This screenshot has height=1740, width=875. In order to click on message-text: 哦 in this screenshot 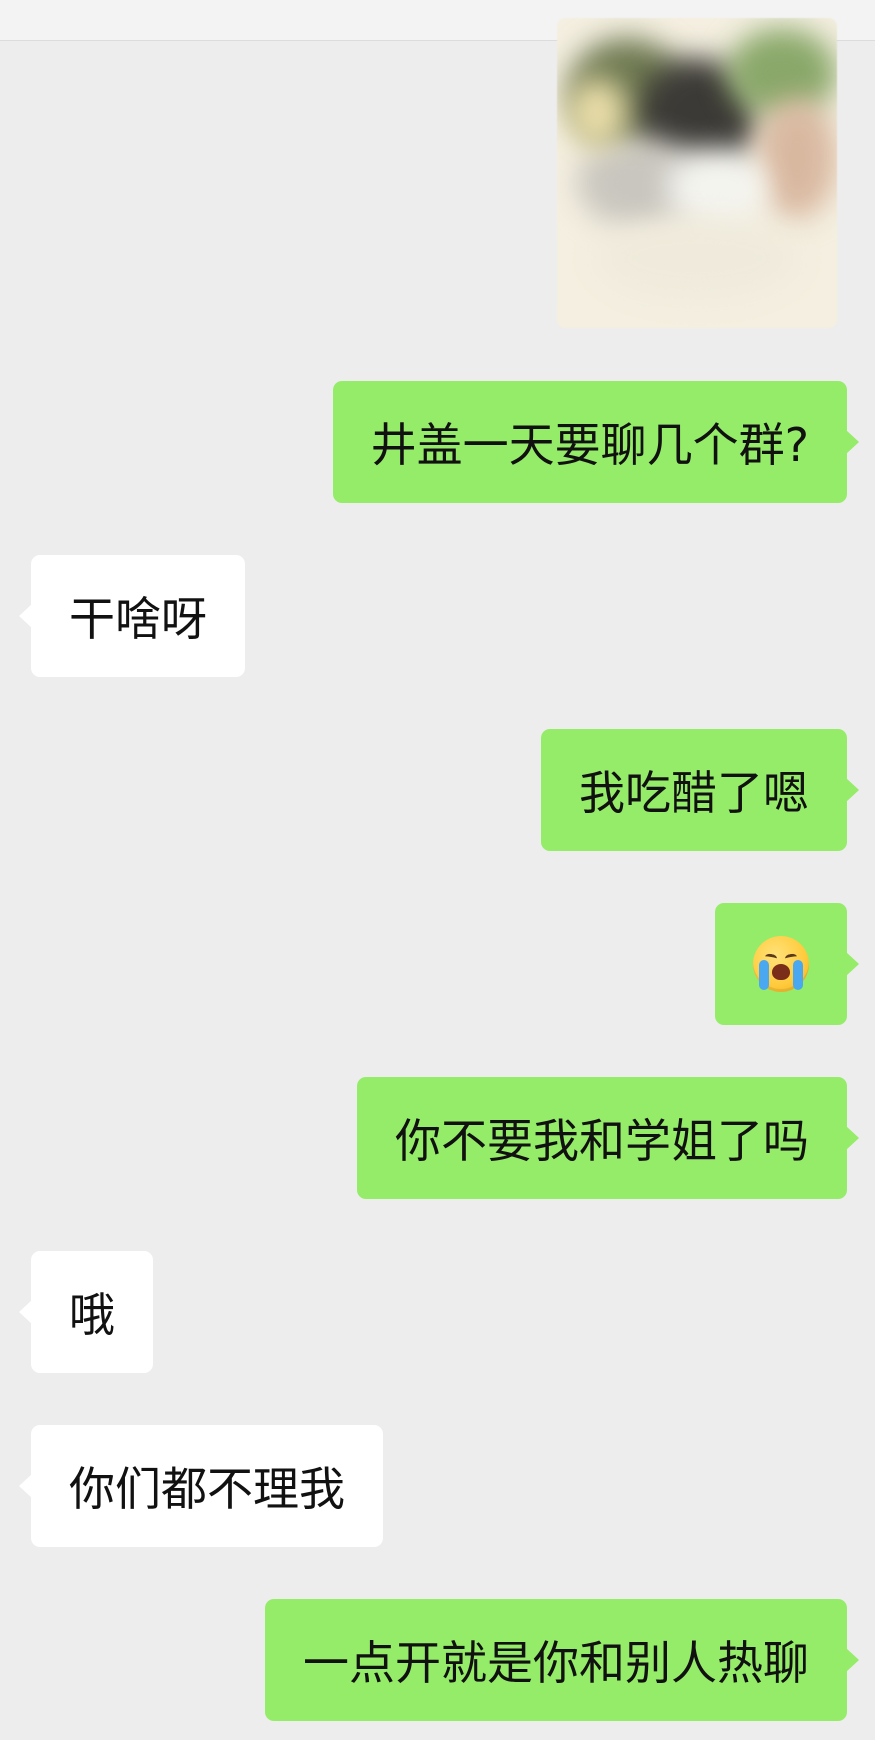, I will do `click(92, 1315)`.